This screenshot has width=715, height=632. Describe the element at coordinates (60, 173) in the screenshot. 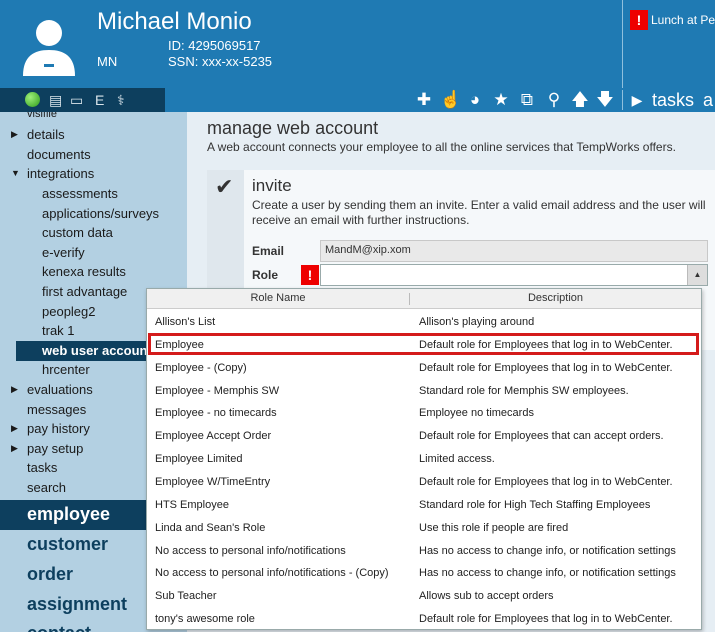

I see `nav-item-integrations: integrations` at that location.